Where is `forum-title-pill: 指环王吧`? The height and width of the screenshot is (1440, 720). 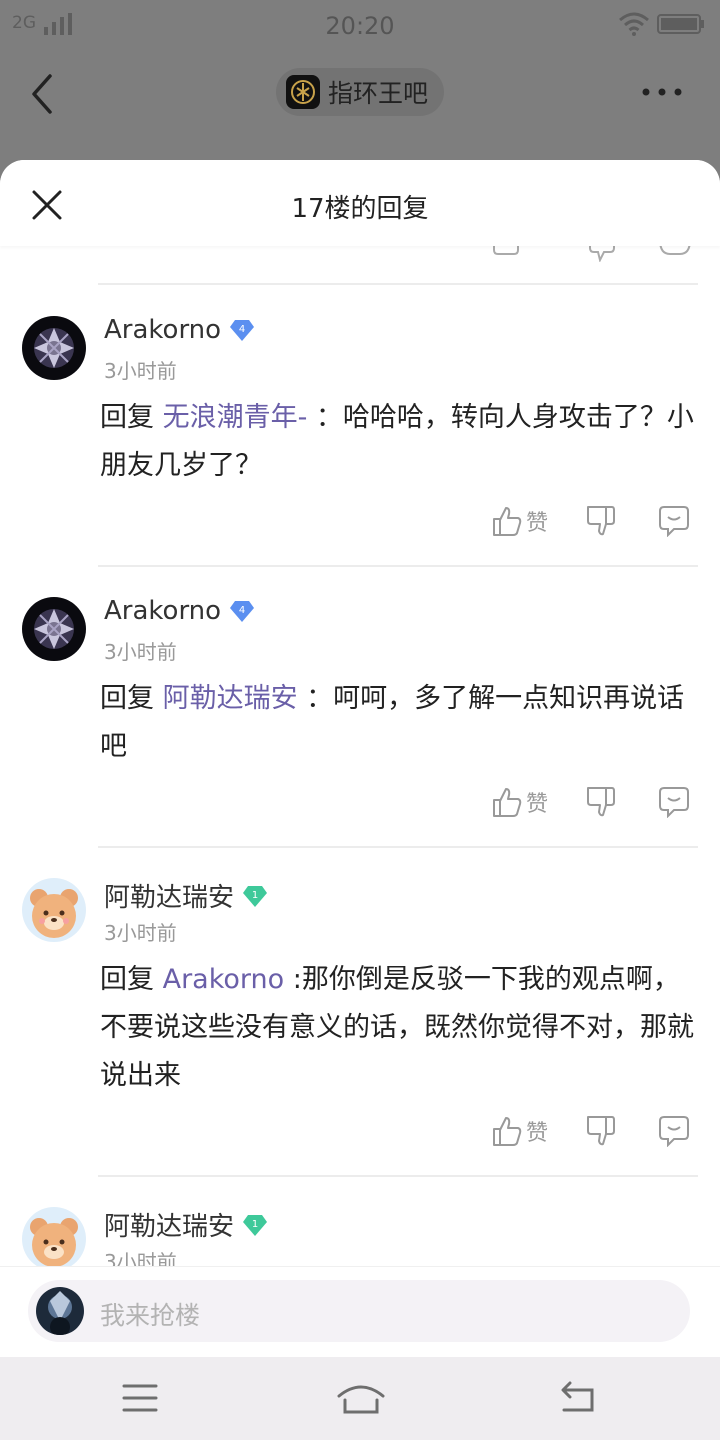
forum-title-pill: 指环王吧 is located at coordinates (360, 92).